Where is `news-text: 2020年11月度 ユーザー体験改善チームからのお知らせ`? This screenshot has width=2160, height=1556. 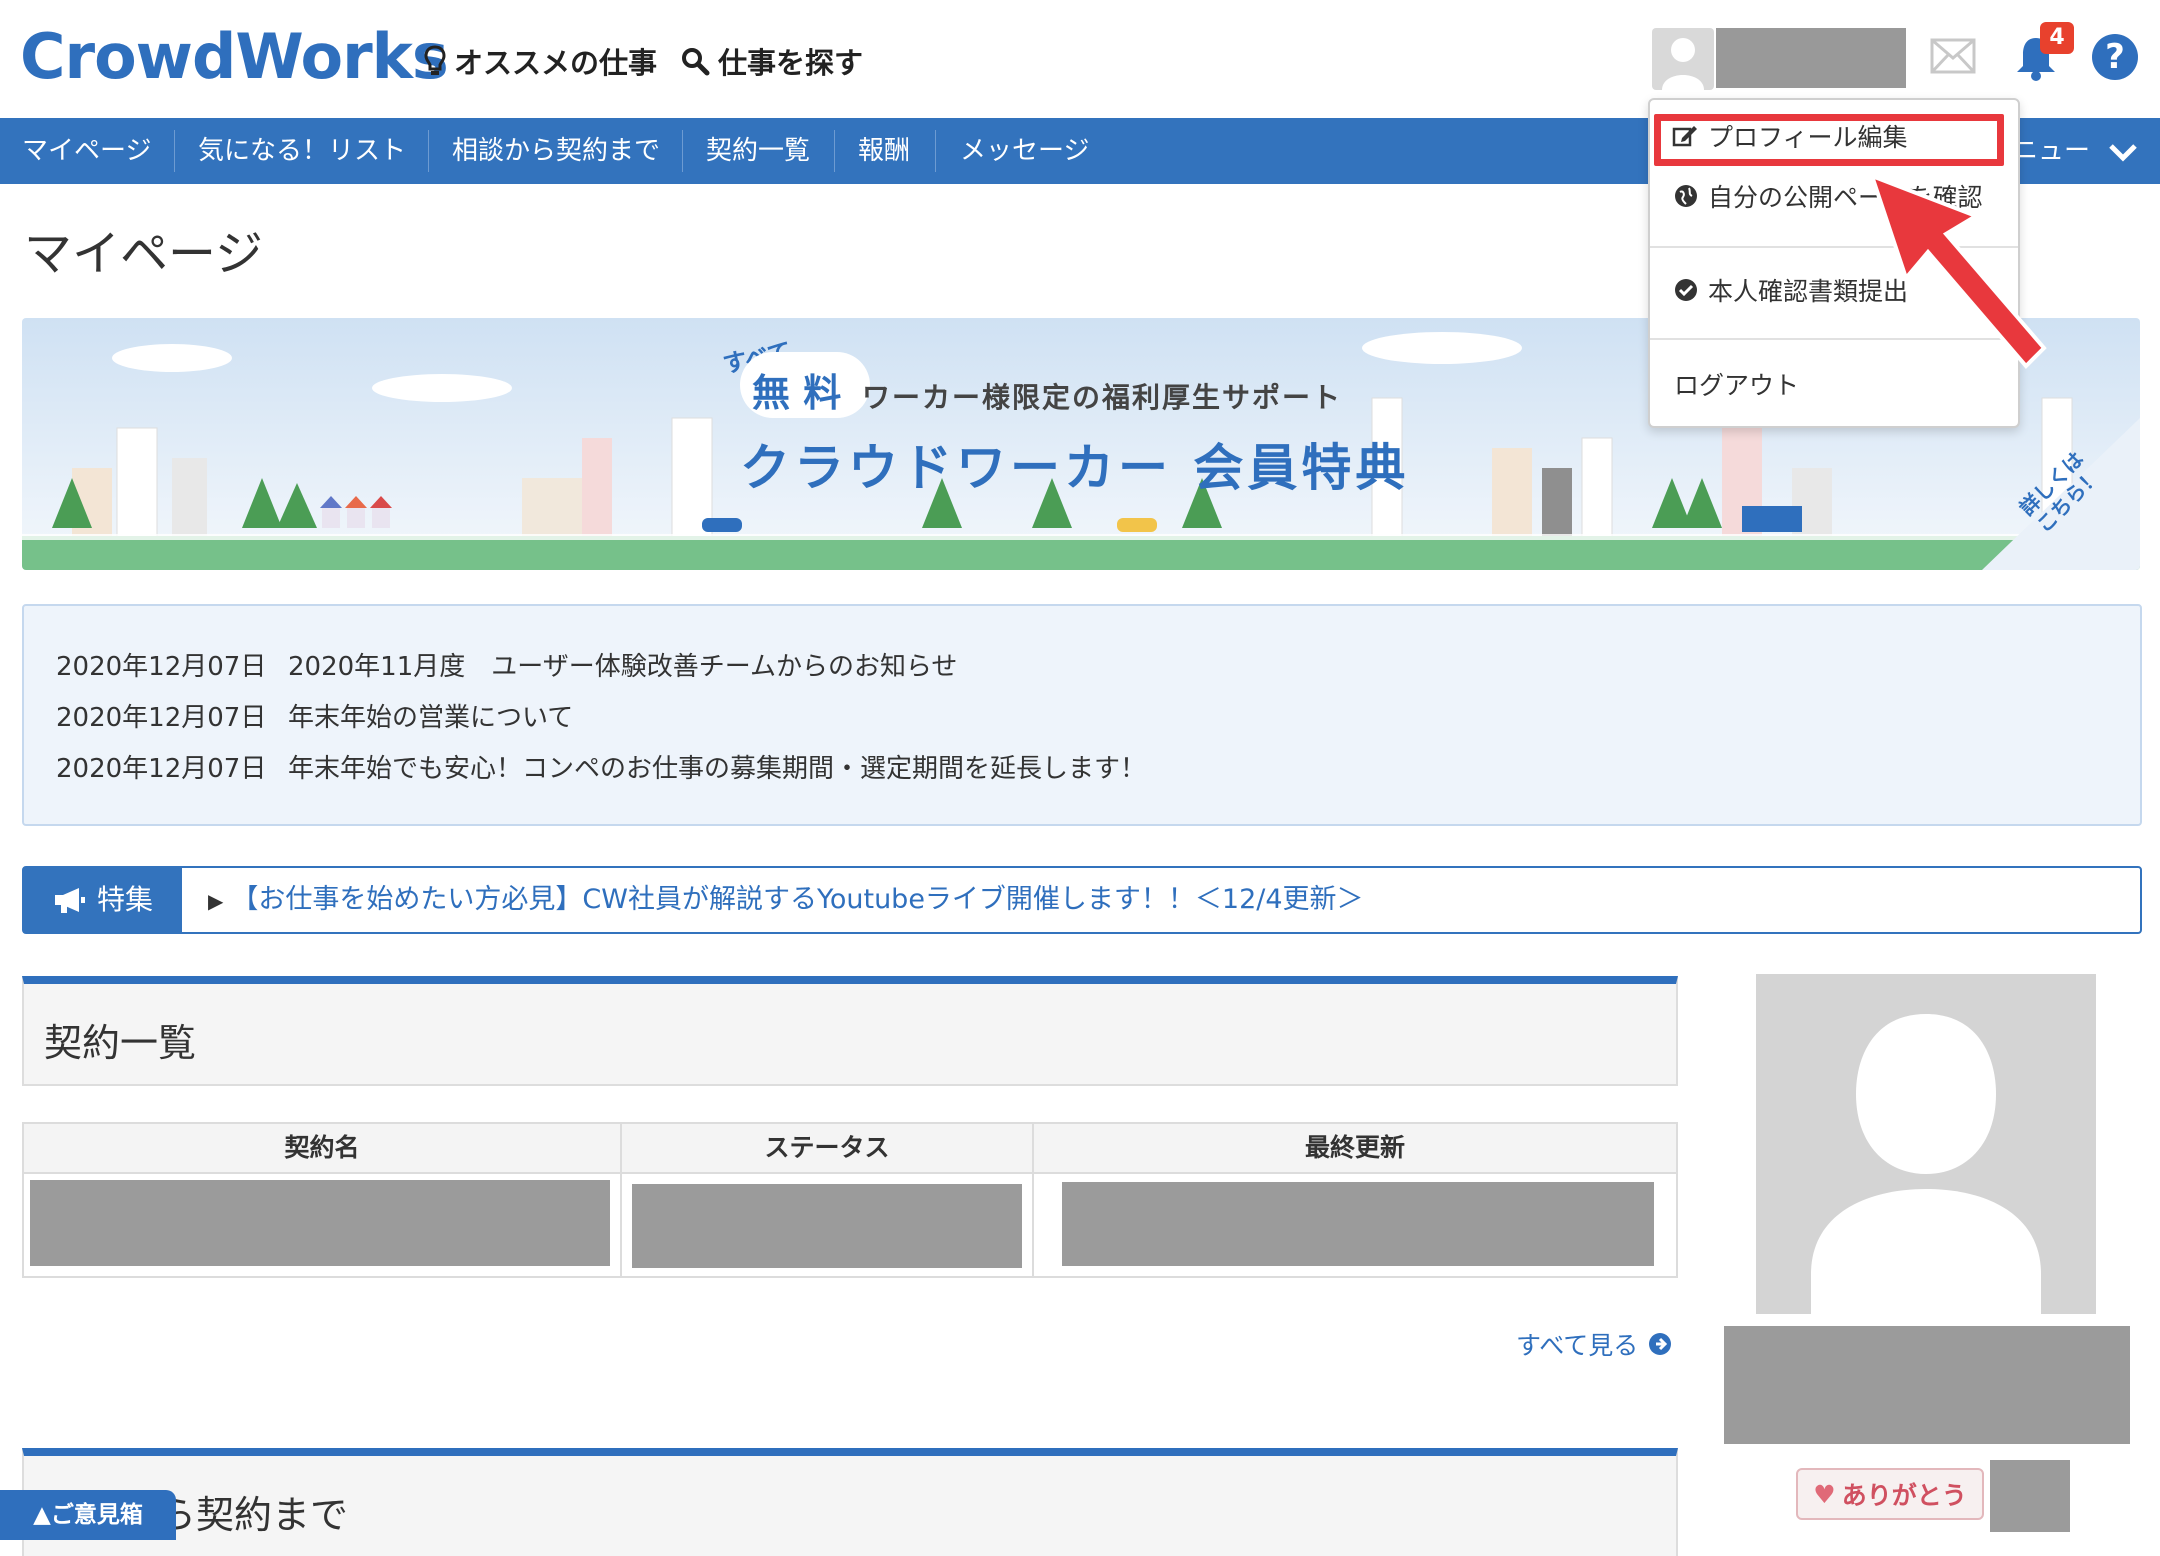
news-text: 2020年11月度 ユーザー体験改善チームからのお知らせ is located at coordinates (623, 667).